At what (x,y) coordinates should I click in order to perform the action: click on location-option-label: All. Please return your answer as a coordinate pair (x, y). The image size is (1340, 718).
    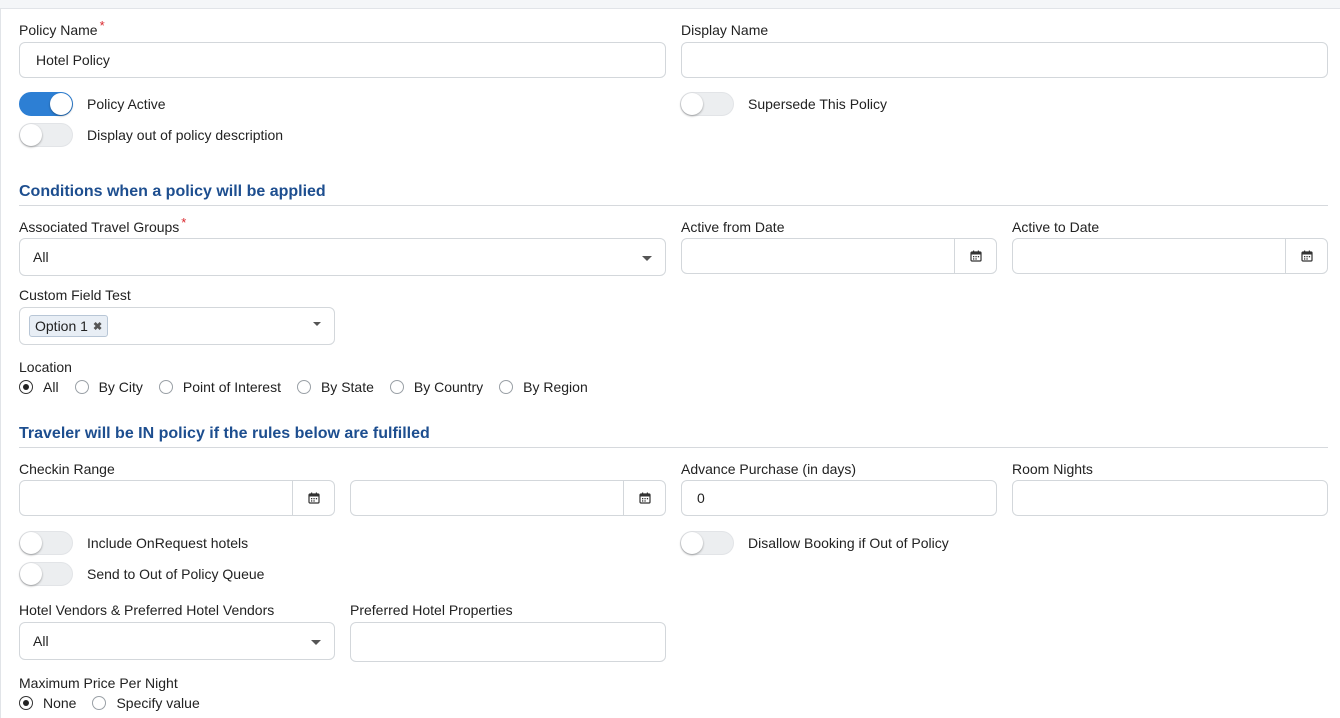
    Looking at the image, I should click on (51, 387).